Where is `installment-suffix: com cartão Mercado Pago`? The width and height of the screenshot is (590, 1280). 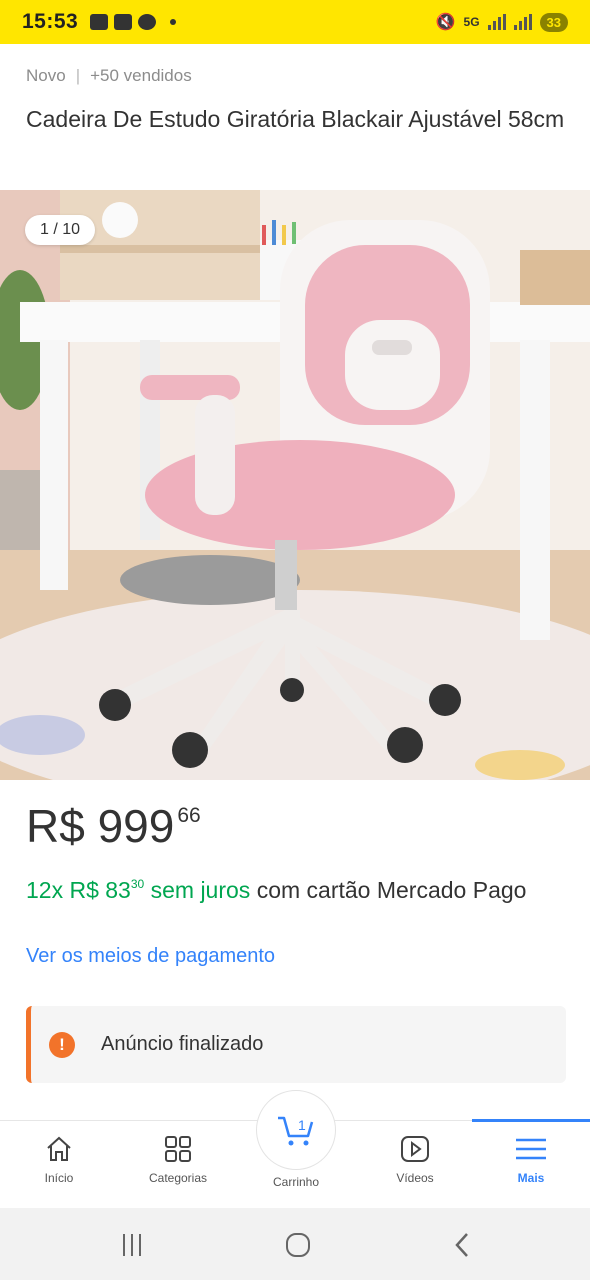 installment-suffix: com cartão Mercado Pago is located at coordinates (391, 890).